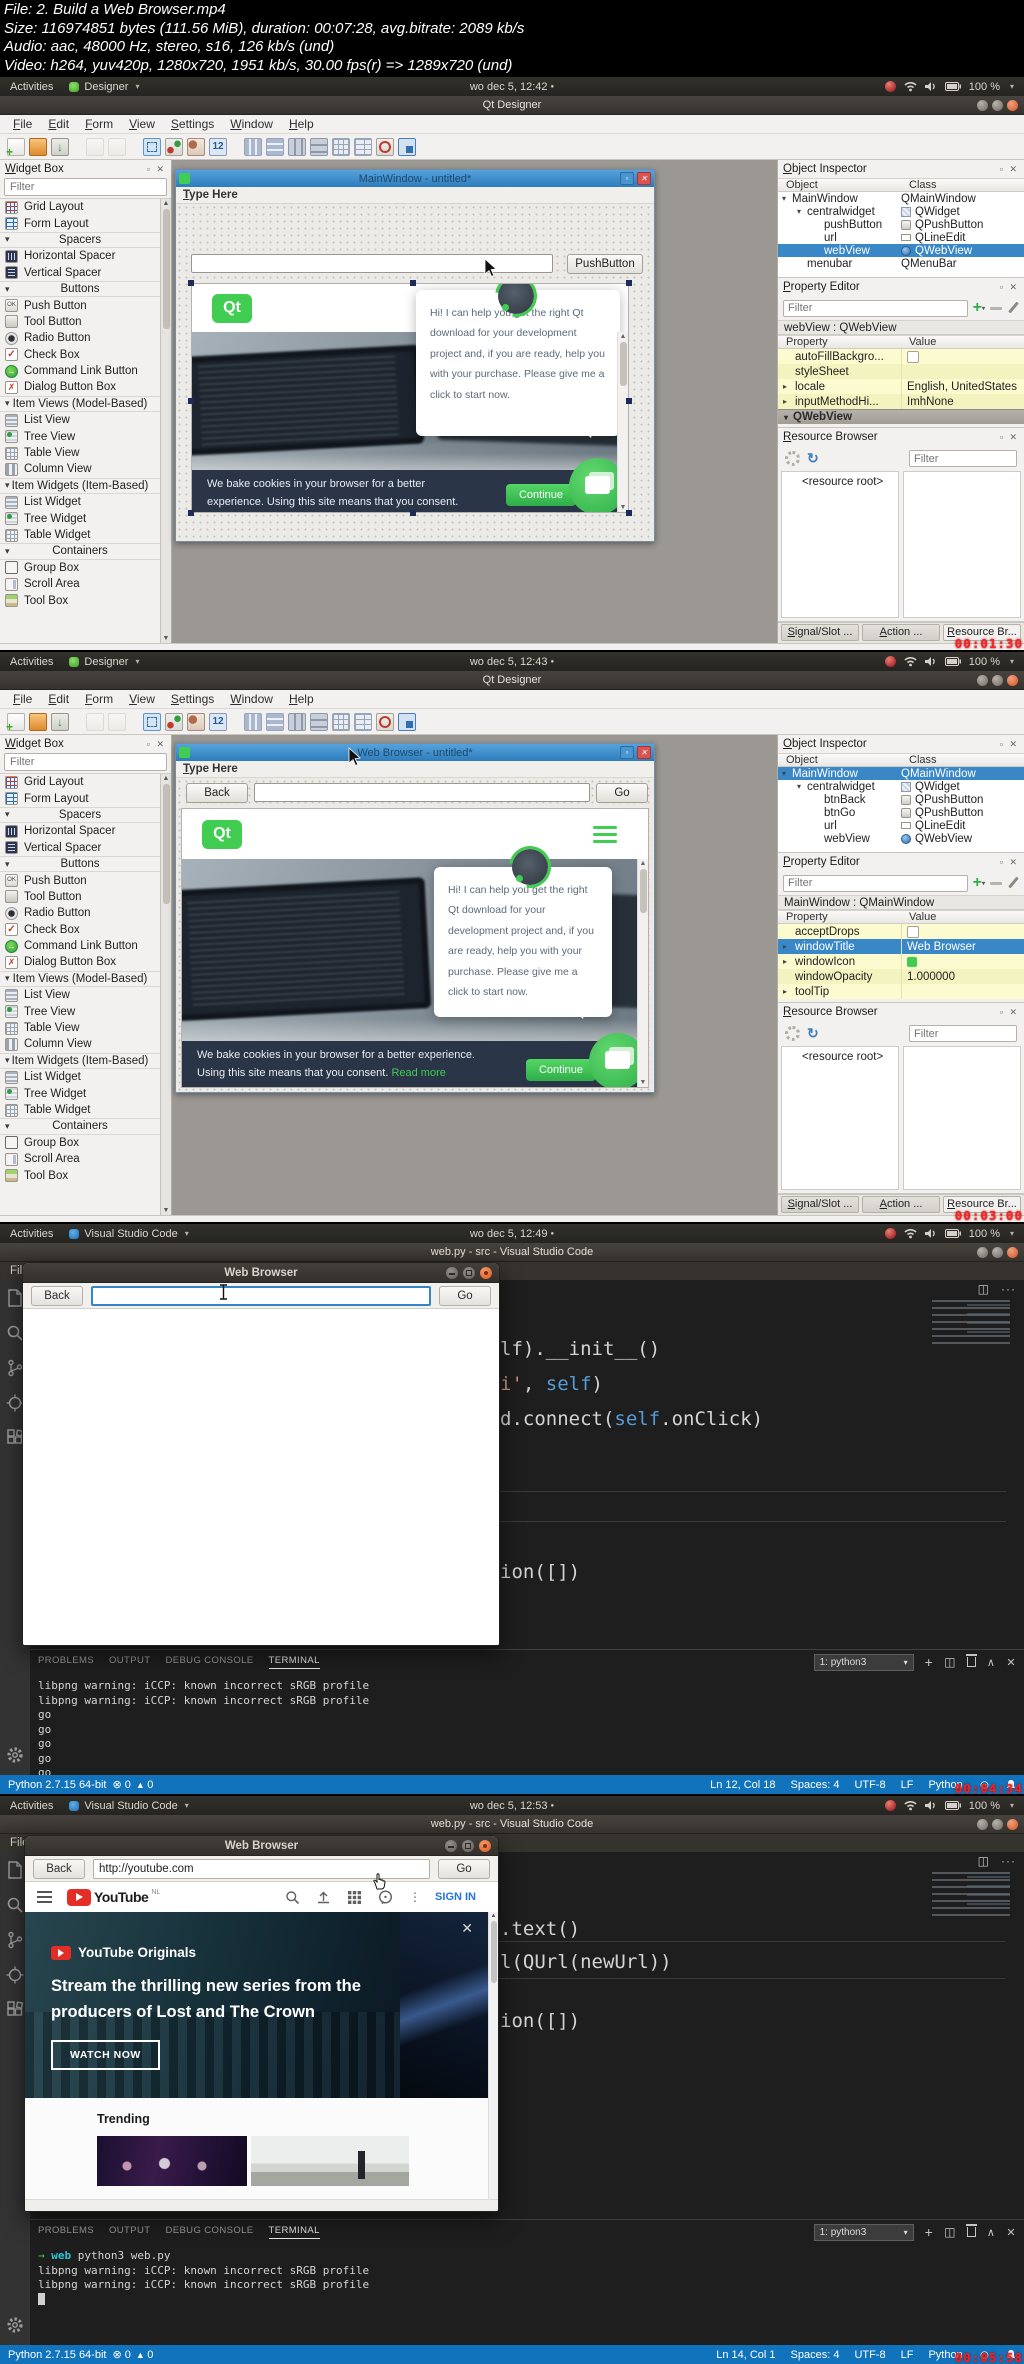 This screenshot has width=1024, height=2364. Describe the element at coordinates (963, 458) in the screenshot. I see `resource-filter-input` at that location.